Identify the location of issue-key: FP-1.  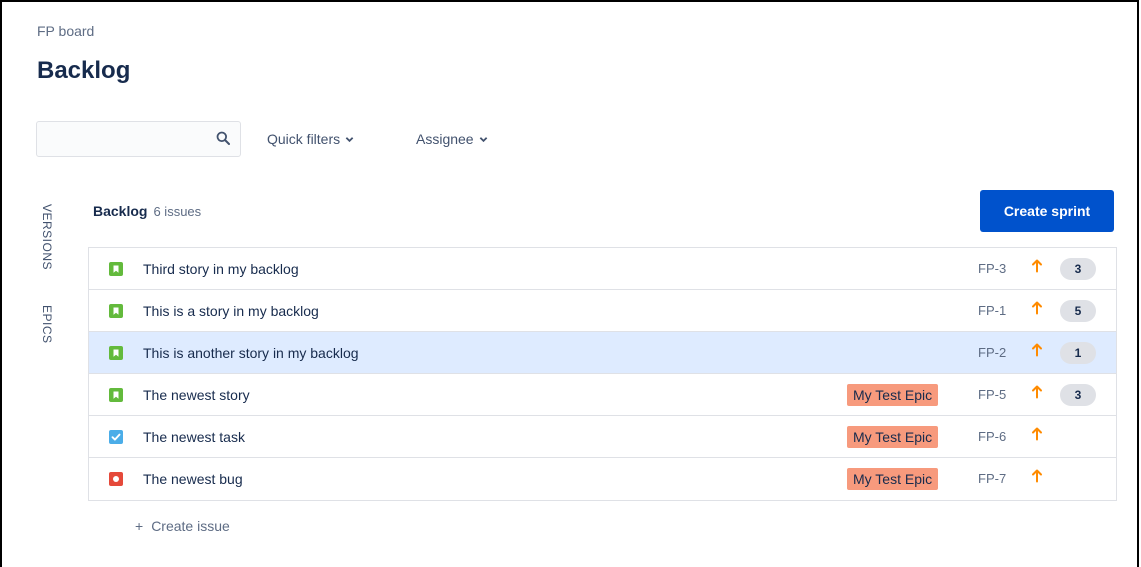
(992, 310).